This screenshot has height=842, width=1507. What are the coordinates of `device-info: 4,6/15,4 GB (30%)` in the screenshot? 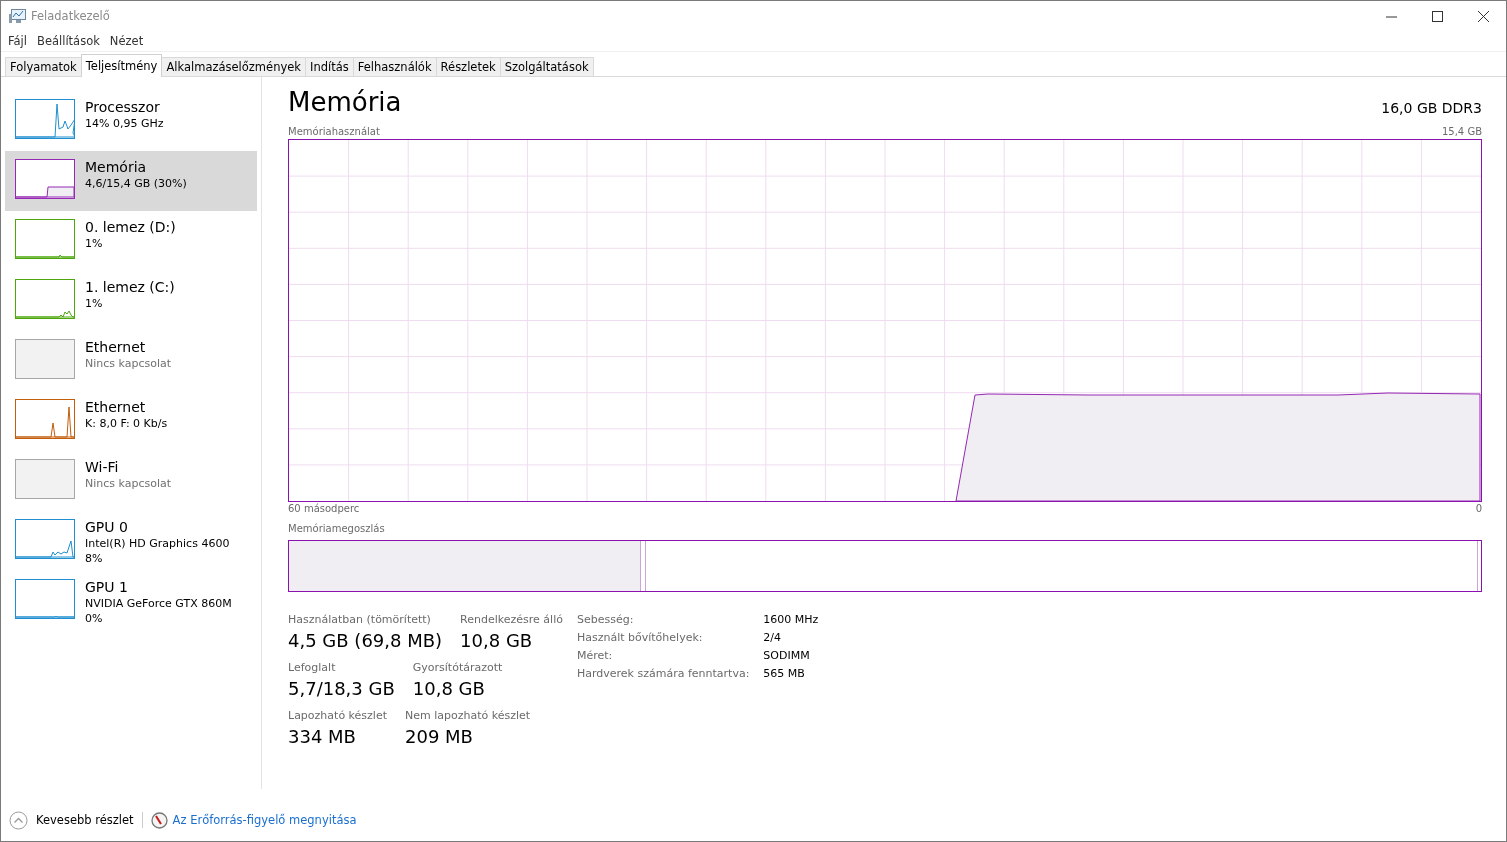 It's located at (136, 183).